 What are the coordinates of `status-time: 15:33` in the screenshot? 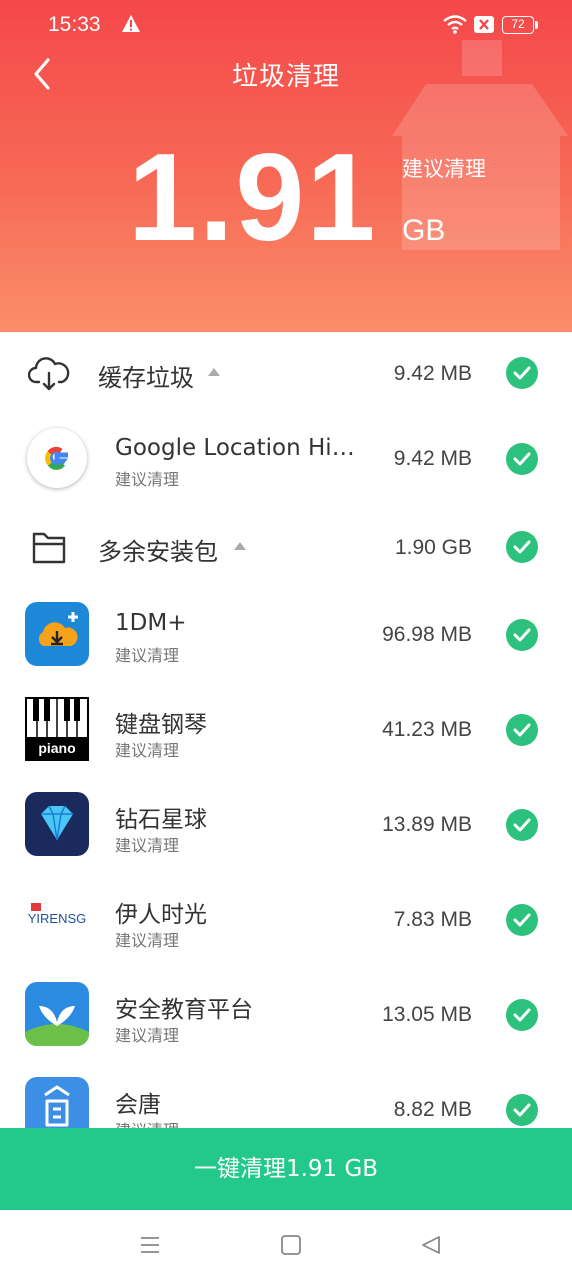 It's located at (74, 24).